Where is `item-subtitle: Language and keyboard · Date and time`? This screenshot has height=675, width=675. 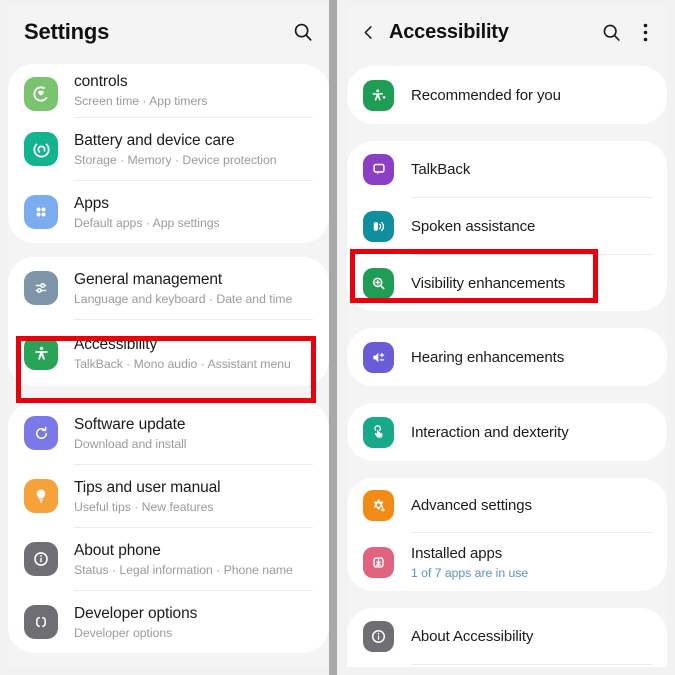 item-subtitle: Language and keyboard · Date and time is located at coordinates (183, 298).